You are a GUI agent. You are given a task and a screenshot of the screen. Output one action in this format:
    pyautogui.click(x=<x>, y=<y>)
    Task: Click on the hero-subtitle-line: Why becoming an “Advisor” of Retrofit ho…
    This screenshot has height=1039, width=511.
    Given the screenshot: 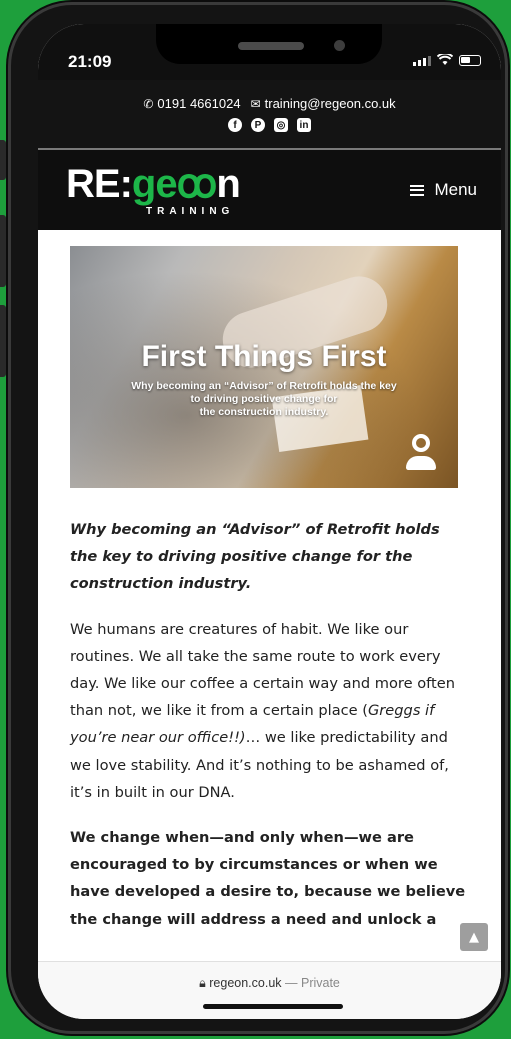 What is the action you would take?
    pyautogui.click(x=264, y=386)
    